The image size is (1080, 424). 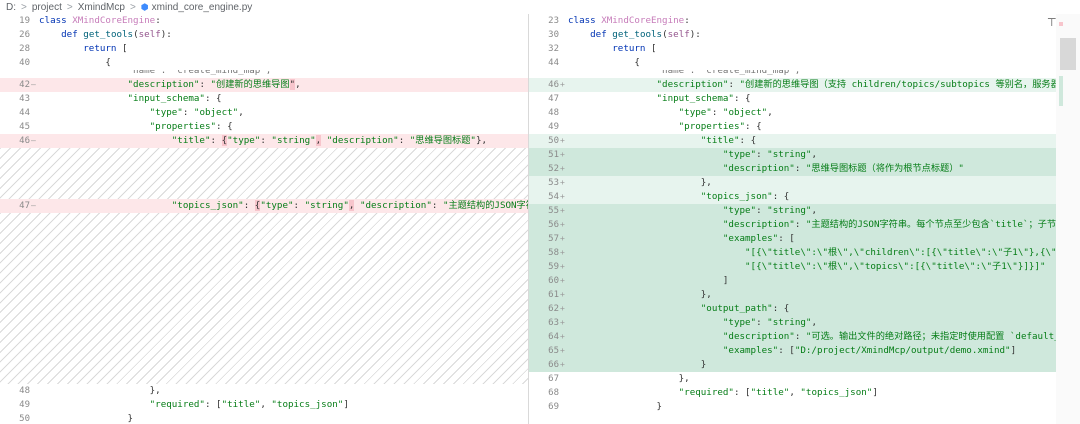 I want to click on diff-marker: +, so click(x=562, y=280).